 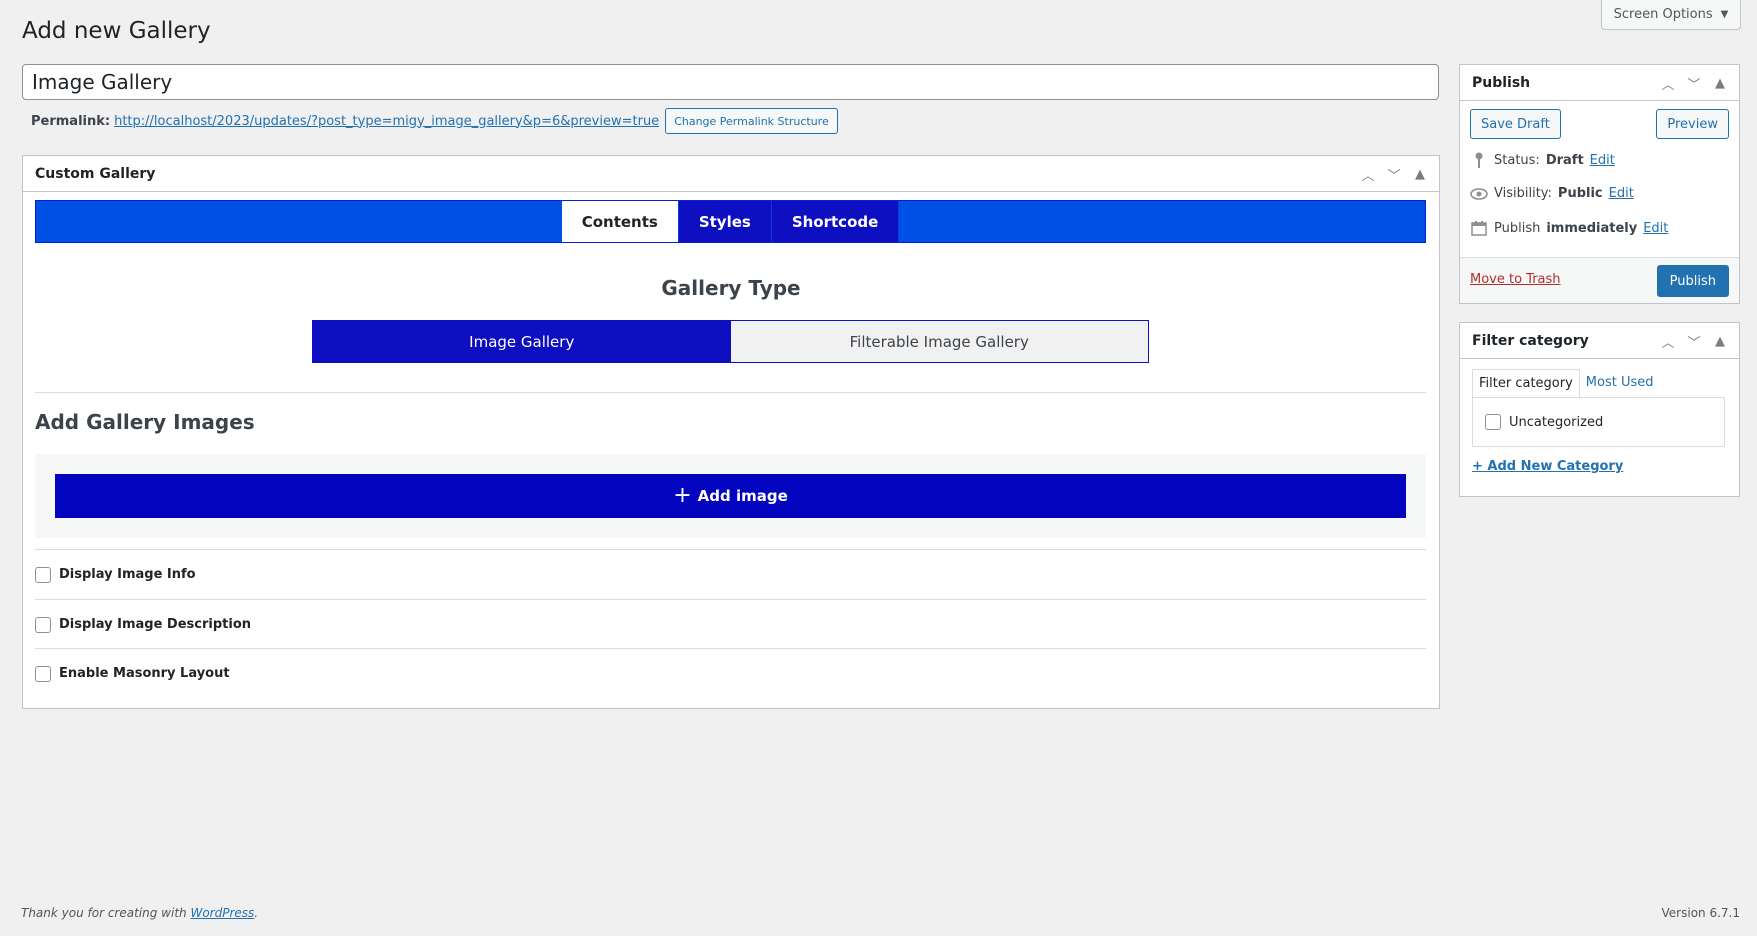 I want to click on publish-title: Publish, so click(x=1501, y=82).